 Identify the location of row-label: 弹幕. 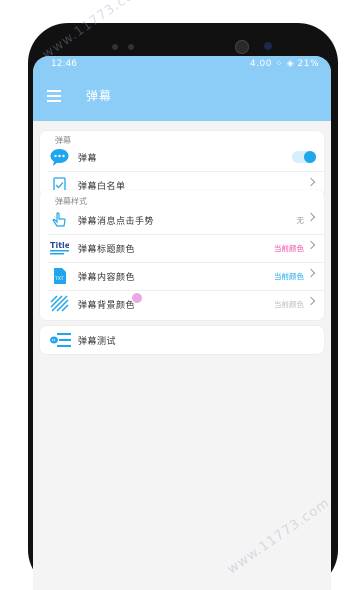
(88, 159).